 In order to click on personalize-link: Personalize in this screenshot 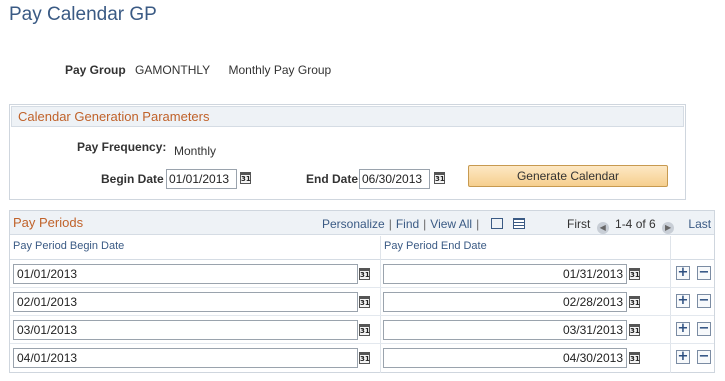, I will do `click(353, 224)`.